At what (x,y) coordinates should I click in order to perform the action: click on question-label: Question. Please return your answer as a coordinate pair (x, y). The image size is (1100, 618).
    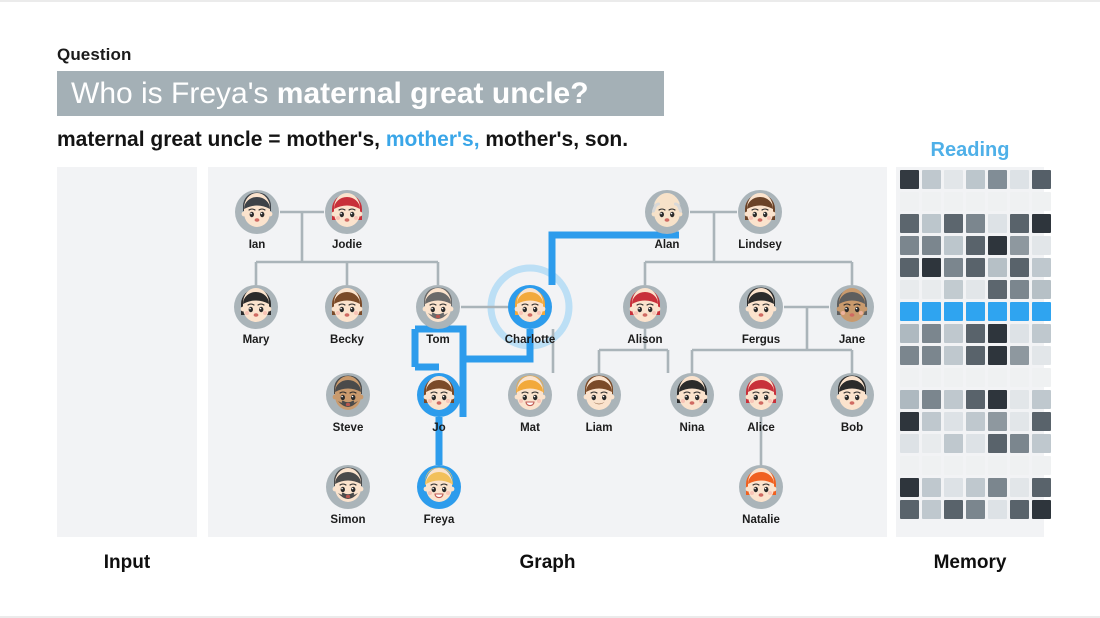
    Looking at the image, I should click on (94, 54).